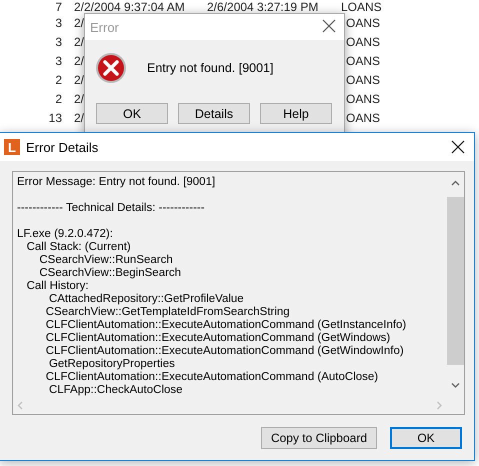  Describe the element at coordinates (58, 286) in the screenshot. I see `detail-line: Call History:` at that location.